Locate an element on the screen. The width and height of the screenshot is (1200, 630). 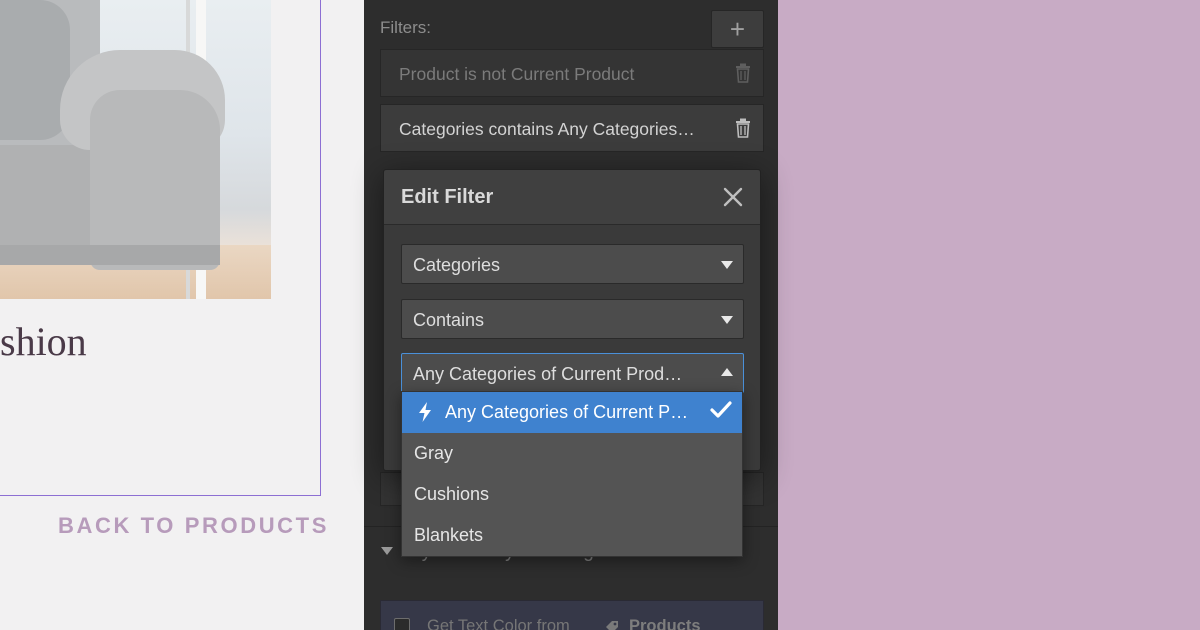
caret-up-icon is located at coordinates (727, 372).